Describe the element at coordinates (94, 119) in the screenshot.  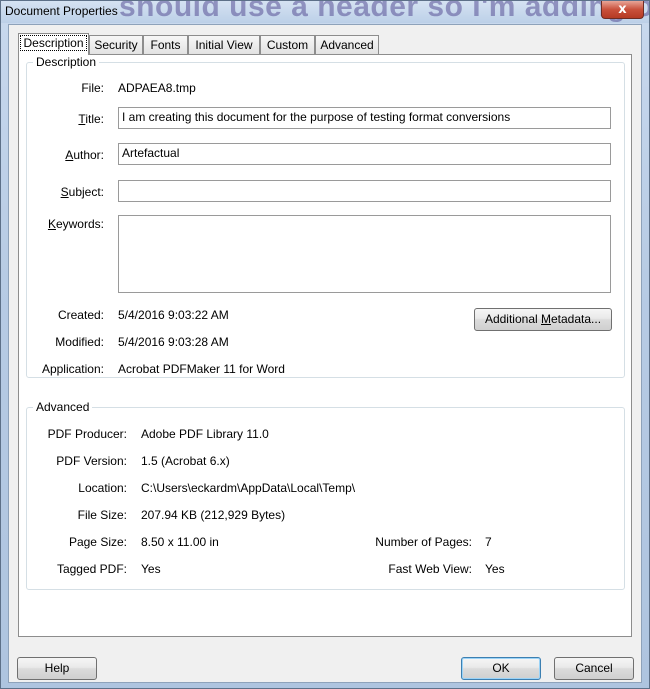
I see `title-label-rest: itle:` at that location.